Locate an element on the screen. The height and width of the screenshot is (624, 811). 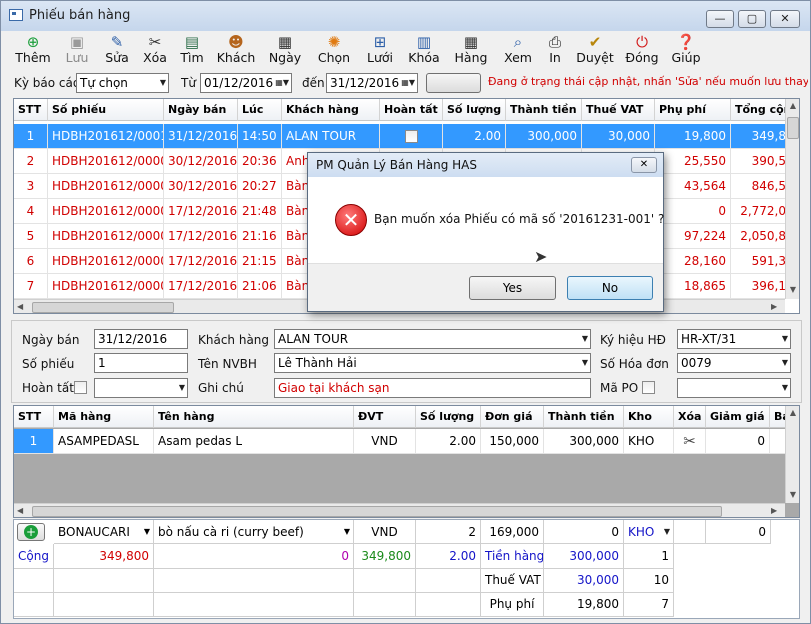
invoice-cell: 4 is located at coordinates (31, 211).